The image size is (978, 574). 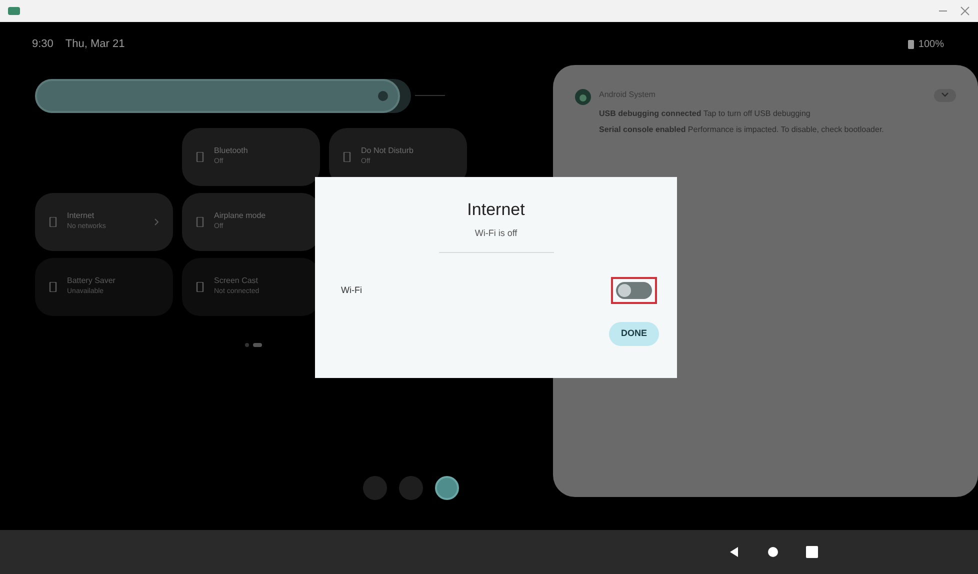 I want to click on tile-title: Airplane mode, so click(x=240, y=216).